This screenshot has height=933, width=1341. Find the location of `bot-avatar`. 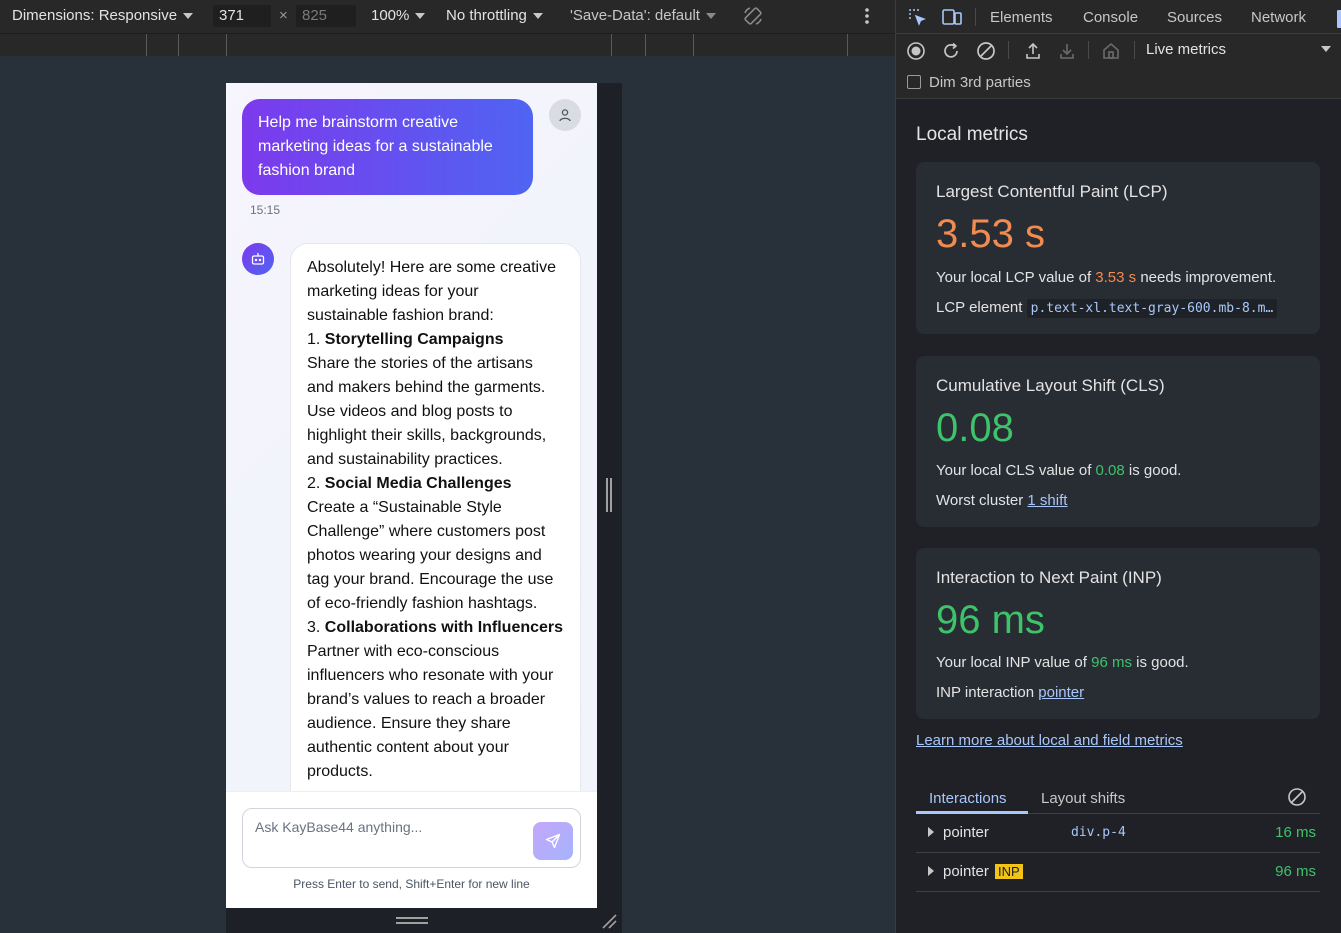

bot-avatar is located at coordinates (258, 259).